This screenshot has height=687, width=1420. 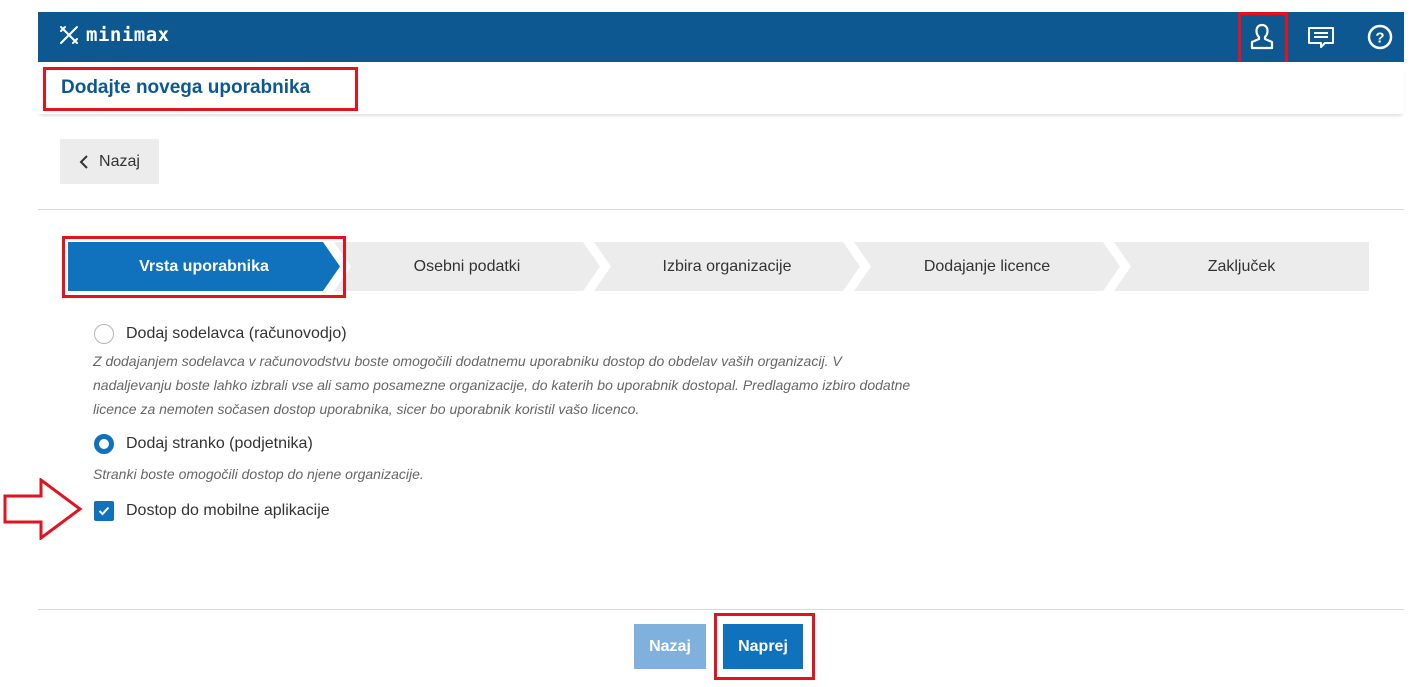 I want to click on accountant-radio, so click(x=104, y=334).